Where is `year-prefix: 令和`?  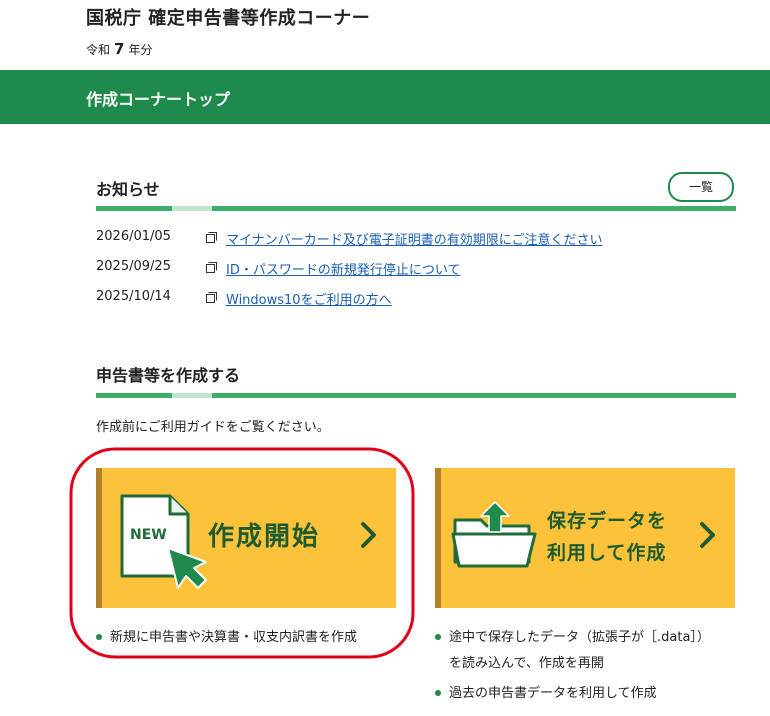 year-prefix: 令和 is located at coordinates (98, 50).